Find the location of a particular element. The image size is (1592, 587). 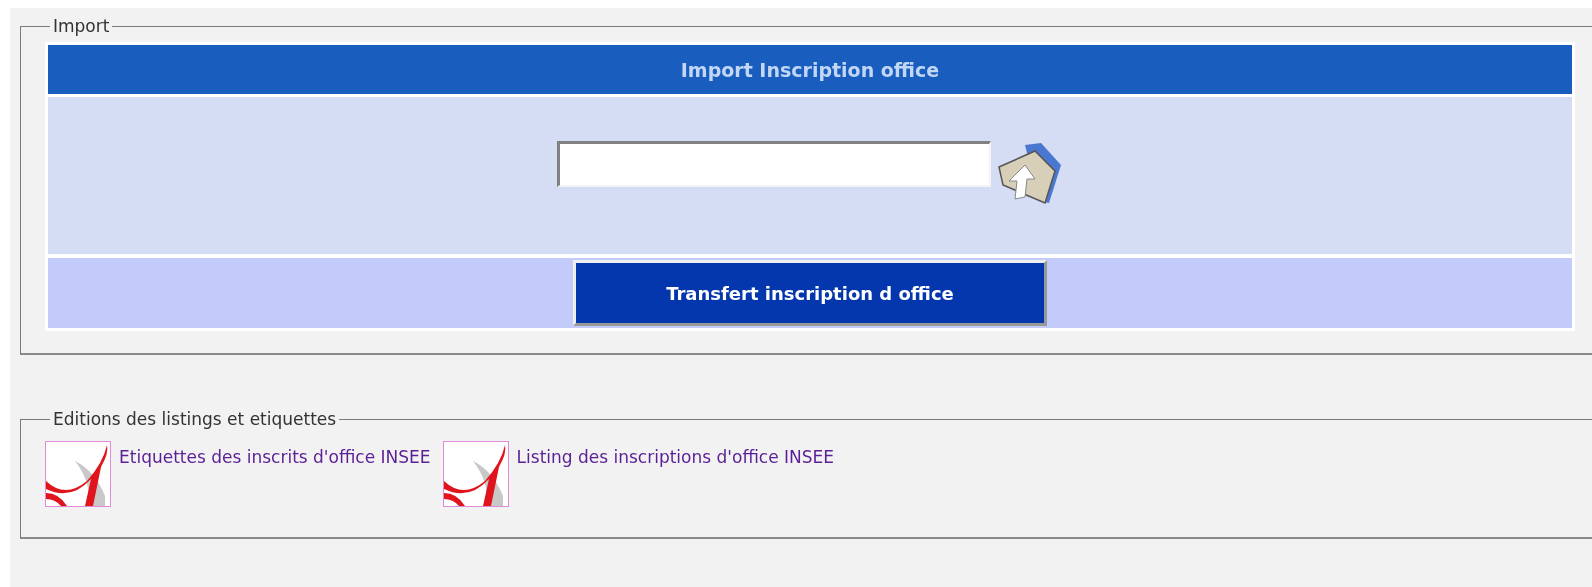

section-legend: Editions des listings et etiquettes is located at coordinates (195, 419).